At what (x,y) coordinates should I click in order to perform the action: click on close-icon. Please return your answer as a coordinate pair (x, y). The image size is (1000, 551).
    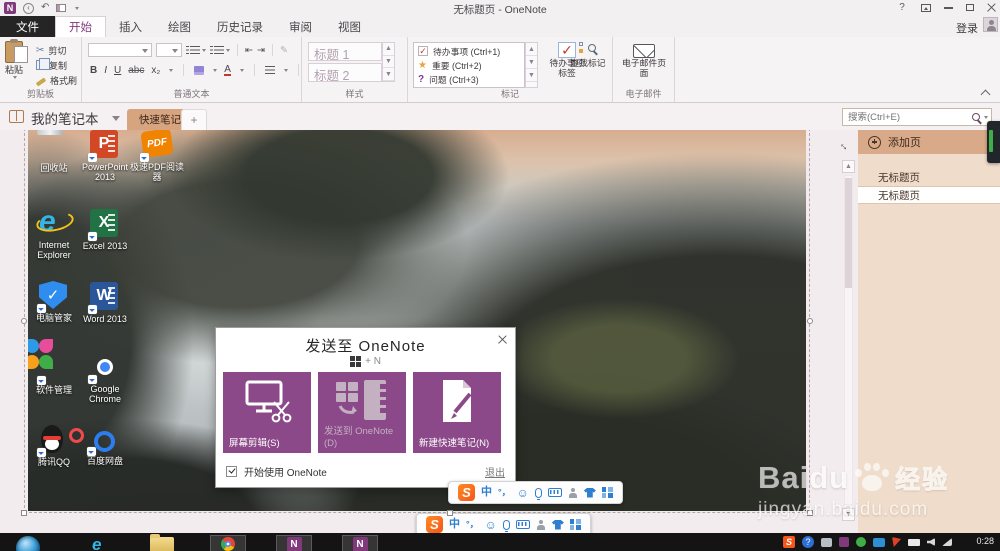
    Looking at the image, I should click on (991, 7).